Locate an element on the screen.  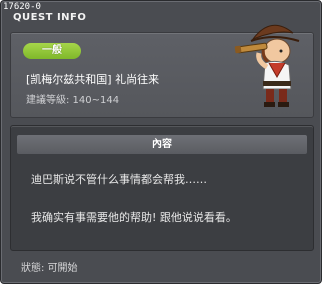
quest-category-badge: 一般 is located at coordinates (52, 51).